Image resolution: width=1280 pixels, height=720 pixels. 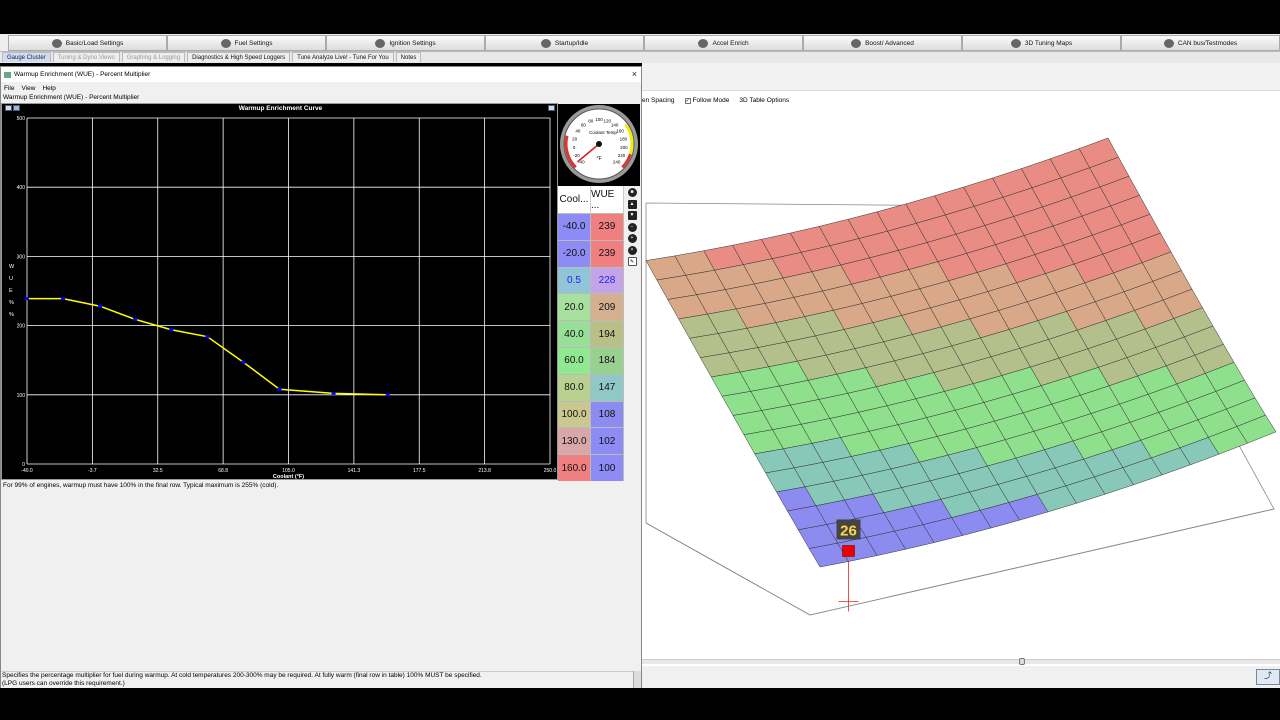 What do you see at coordinates (343, 57) in the screenshot?
I see `tab-4: Tune Analyze Live! - Tune For You` at bounding box center [343, 57].